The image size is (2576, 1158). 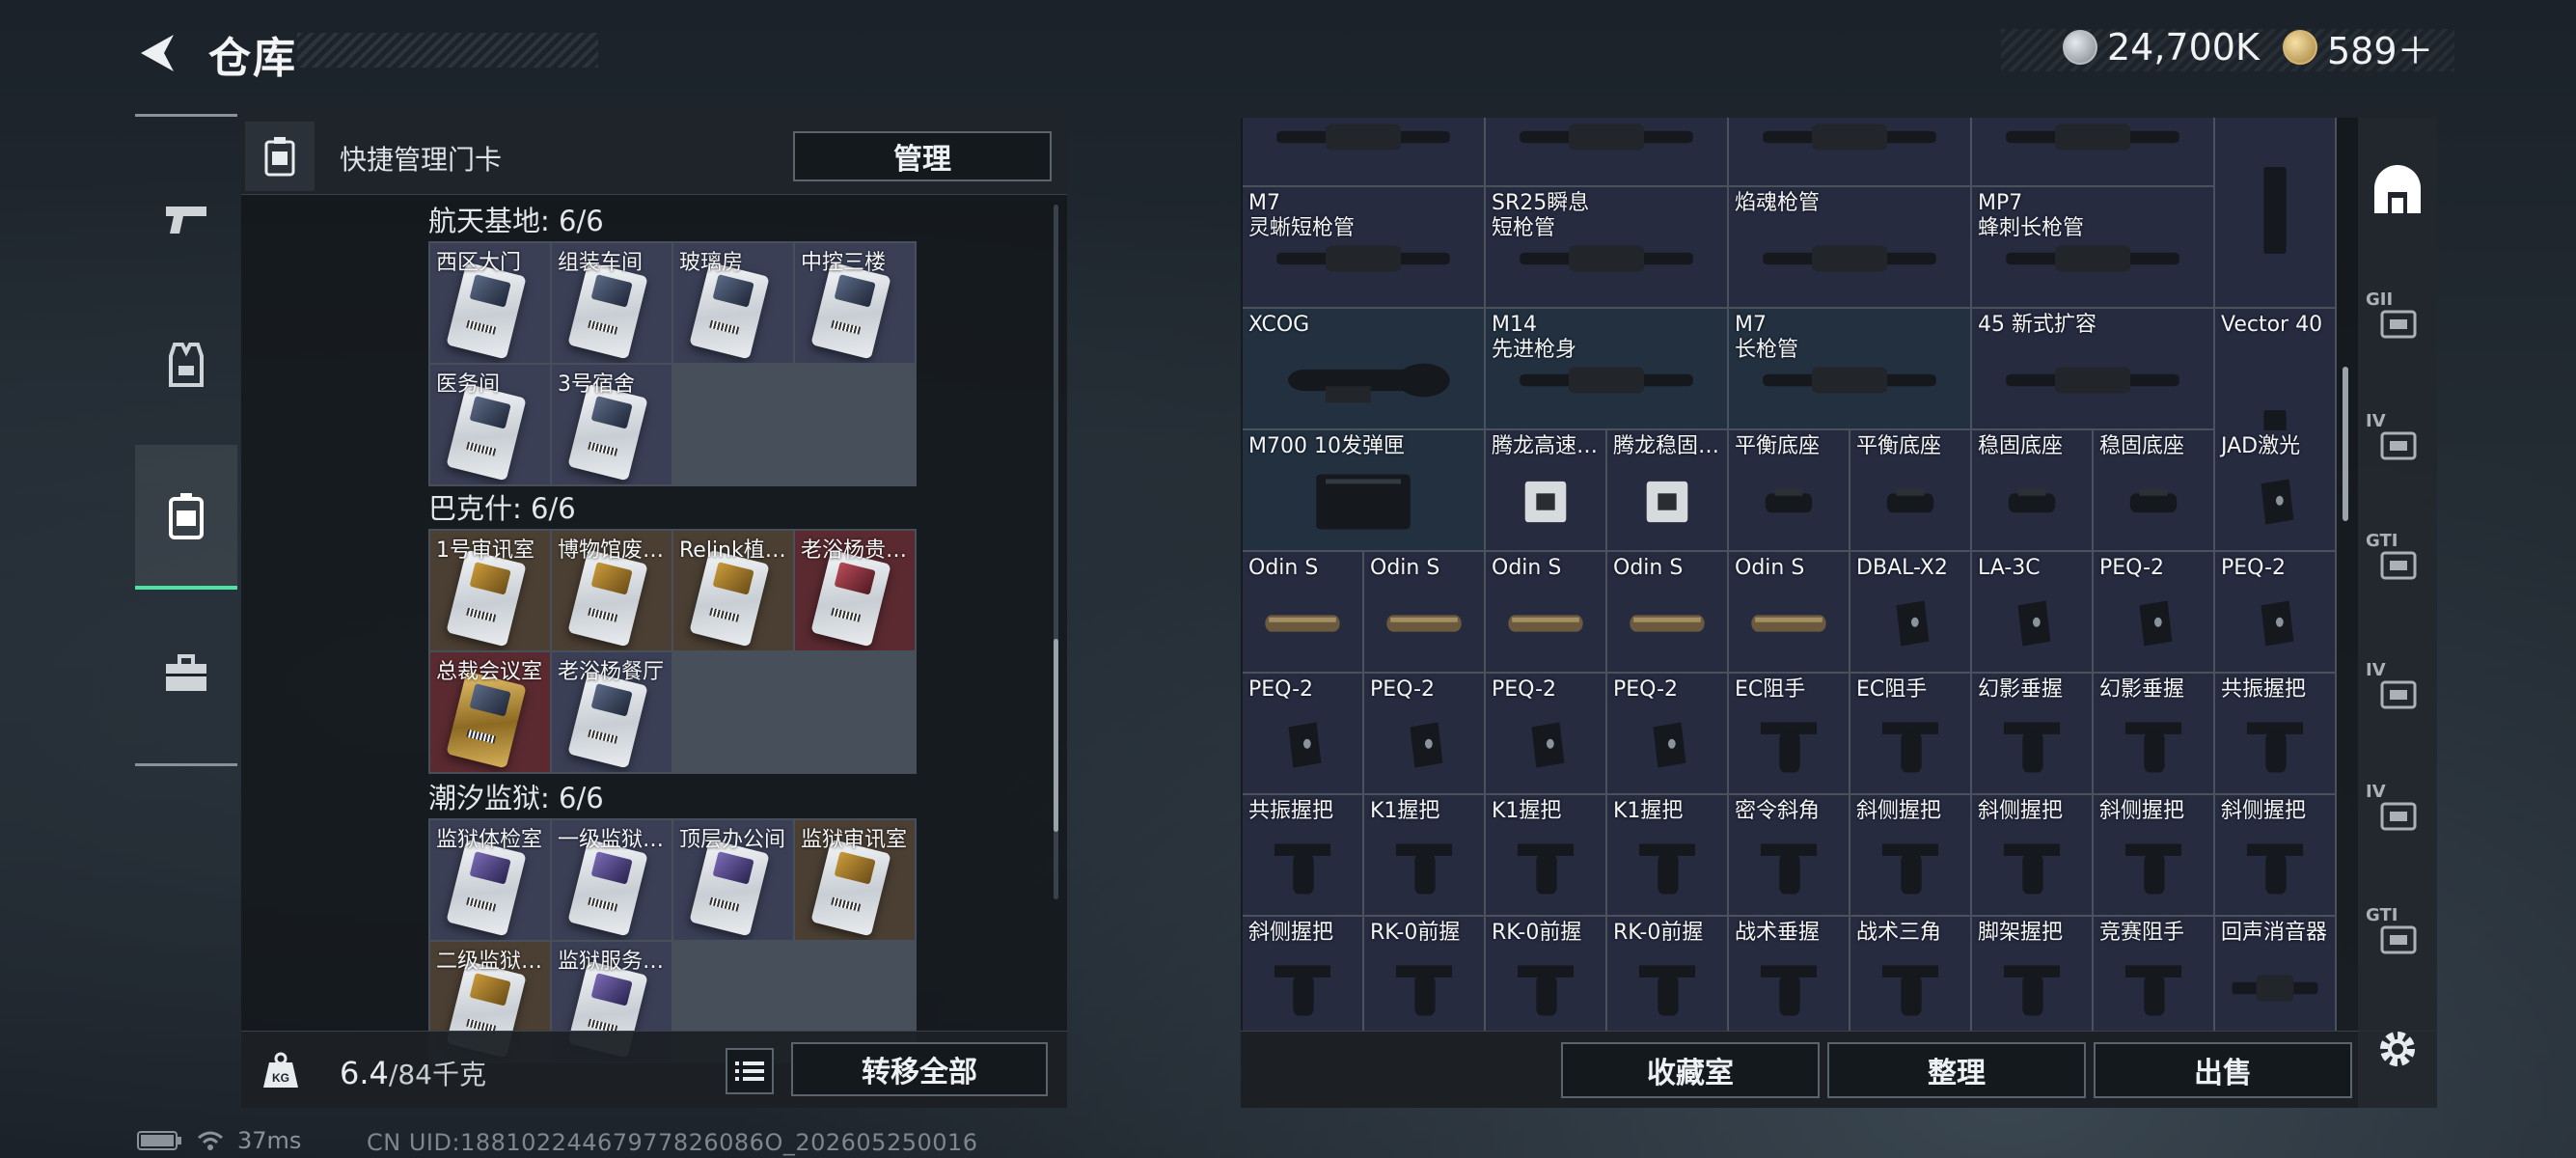 What do you see at coordinates (2397, 692) in the screenshot?
I see `side-tab-4: IV` at bounding box center [2397, 692].